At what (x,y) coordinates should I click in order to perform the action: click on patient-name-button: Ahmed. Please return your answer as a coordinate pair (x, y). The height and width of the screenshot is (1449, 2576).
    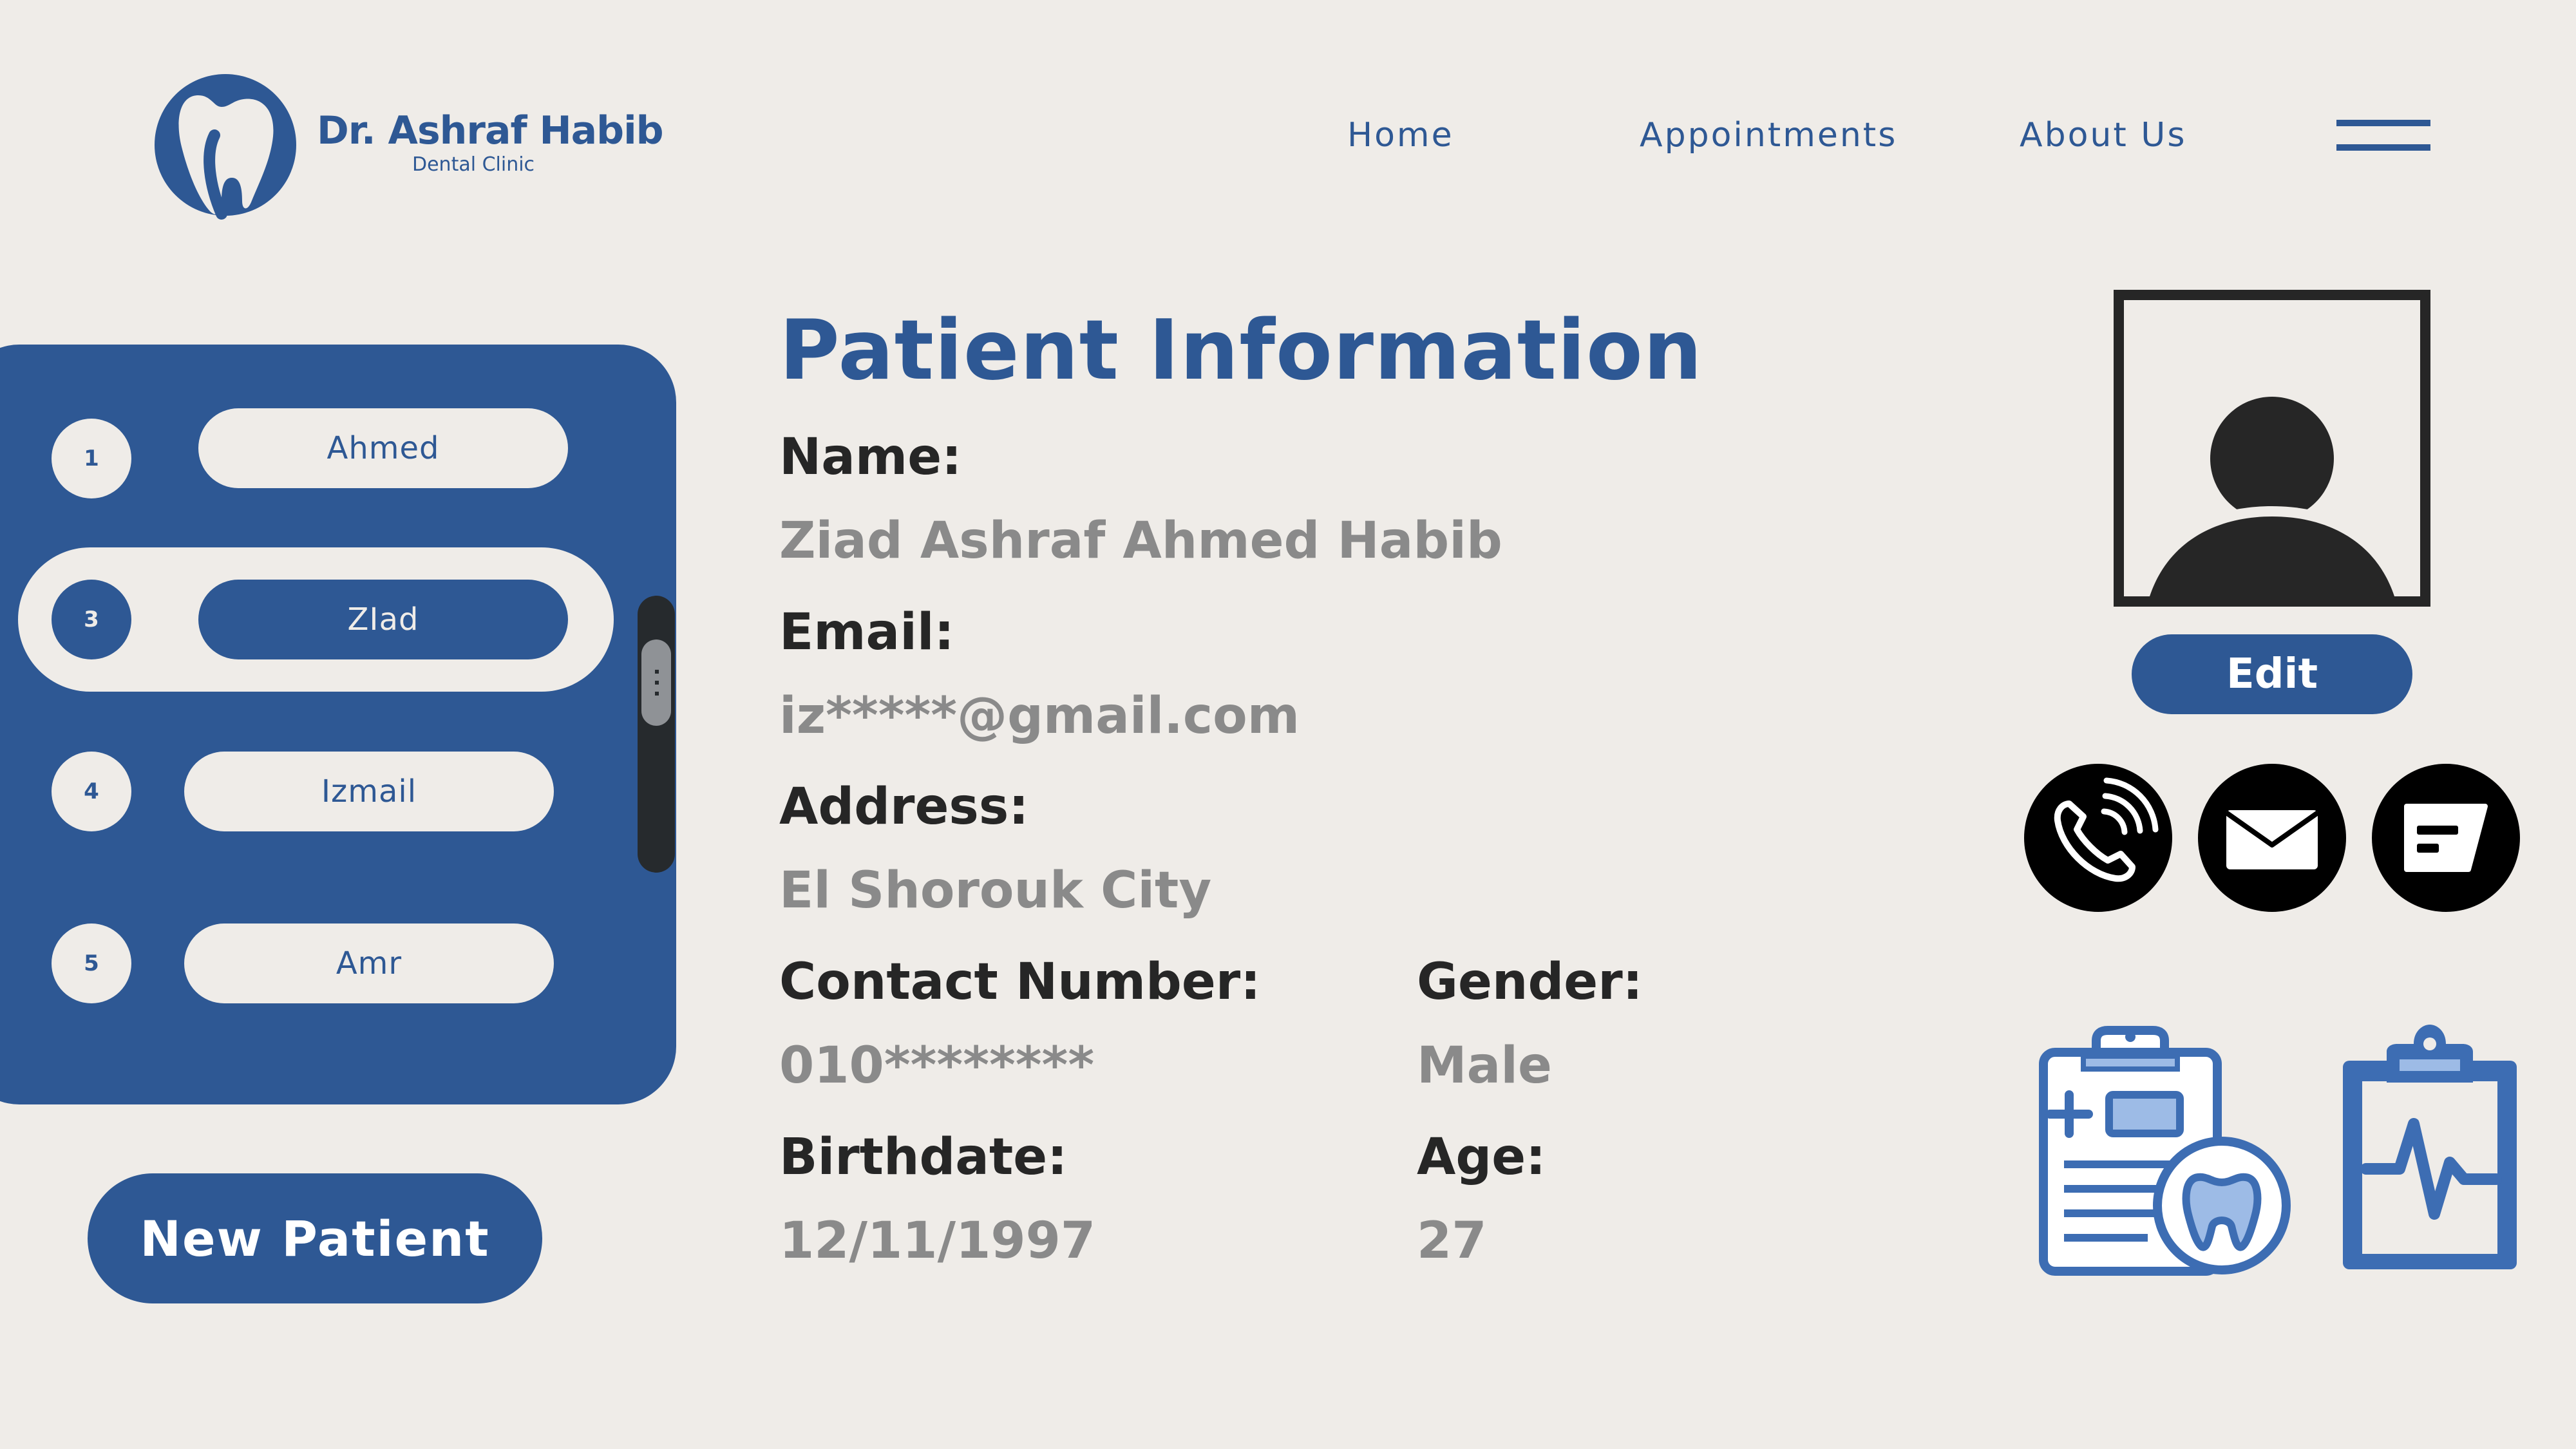
    Looking at the image, I should click on (383, 448).